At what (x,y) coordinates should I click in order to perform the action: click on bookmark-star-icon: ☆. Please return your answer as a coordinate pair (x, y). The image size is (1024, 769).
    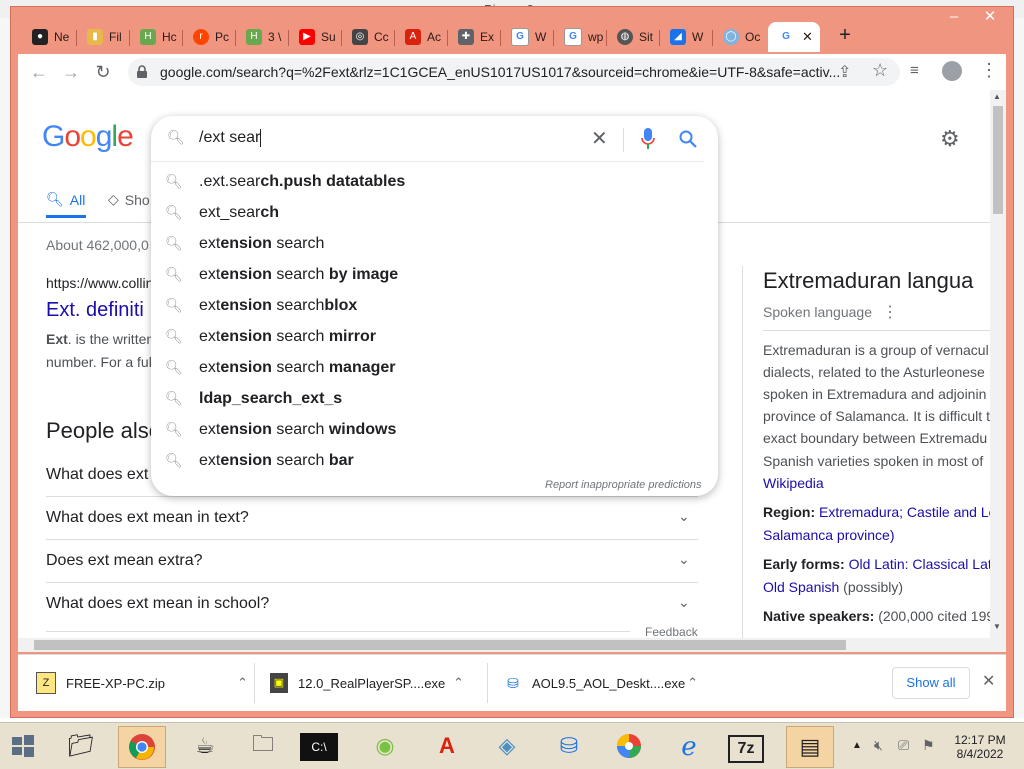
    Looking at the image, I should click on (880, 70).